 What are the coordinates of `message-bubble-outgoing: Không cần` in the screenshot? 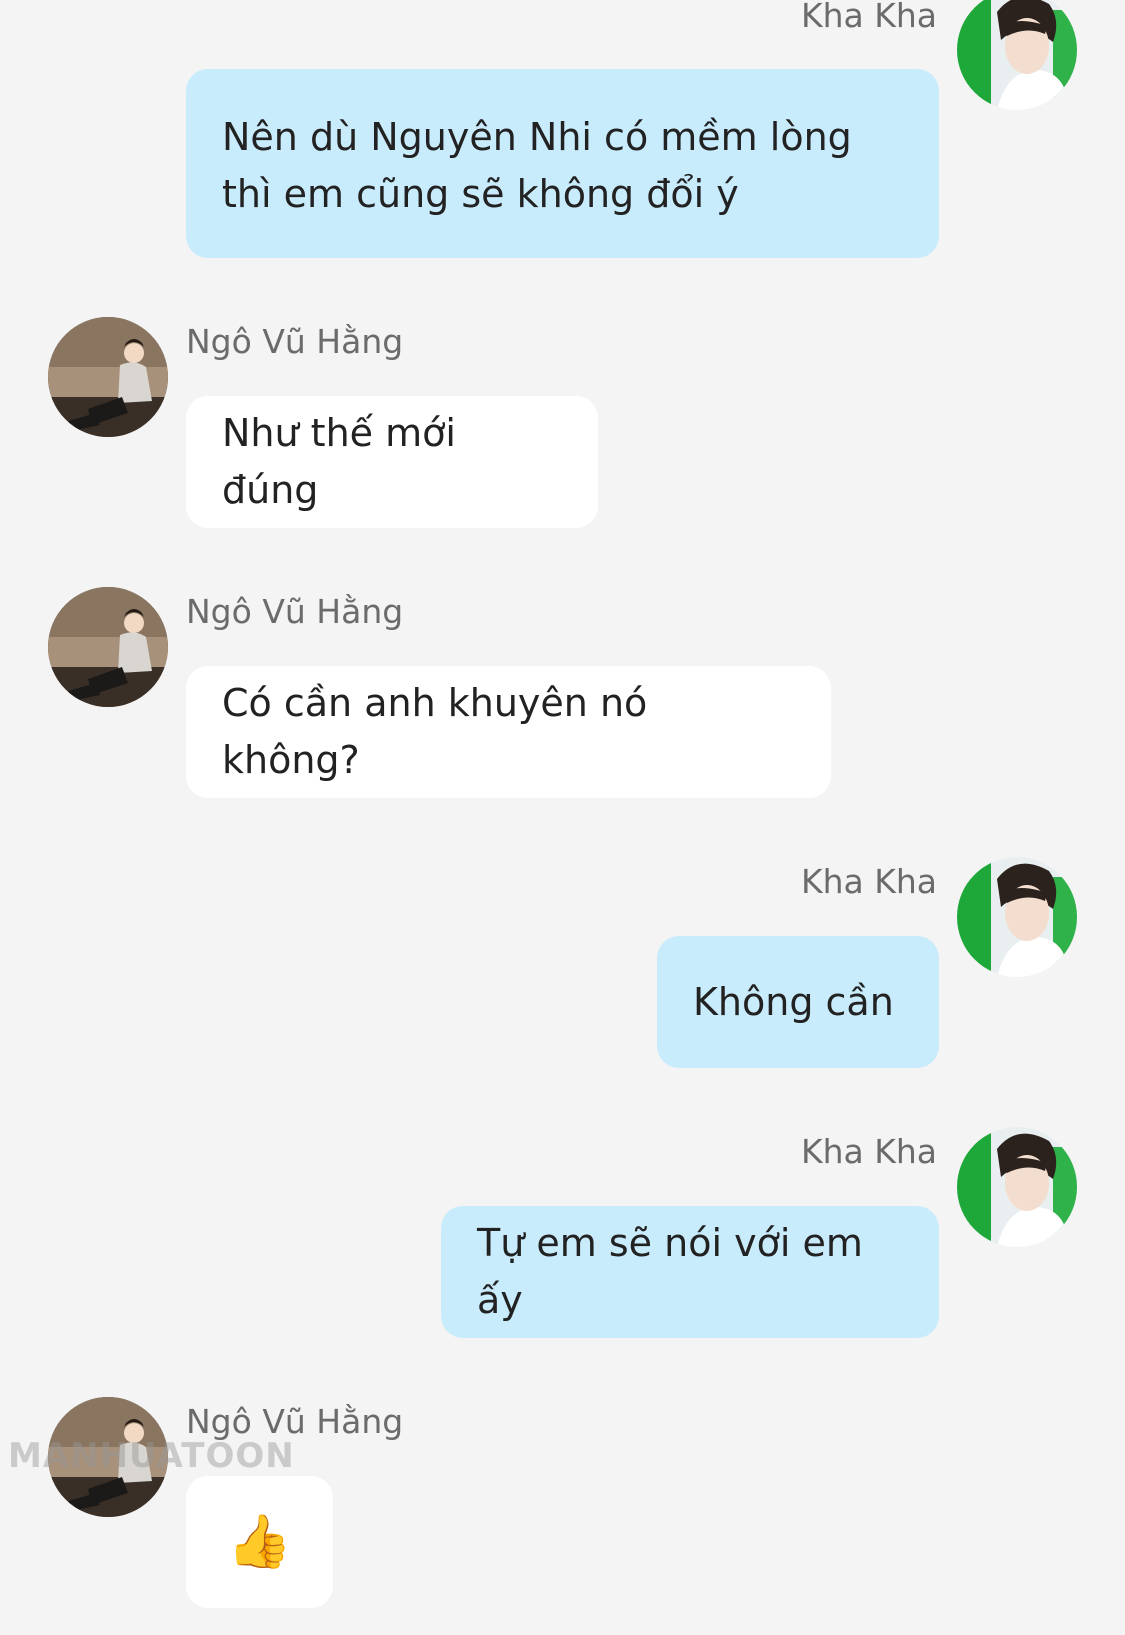 It's located at (798, 1002).